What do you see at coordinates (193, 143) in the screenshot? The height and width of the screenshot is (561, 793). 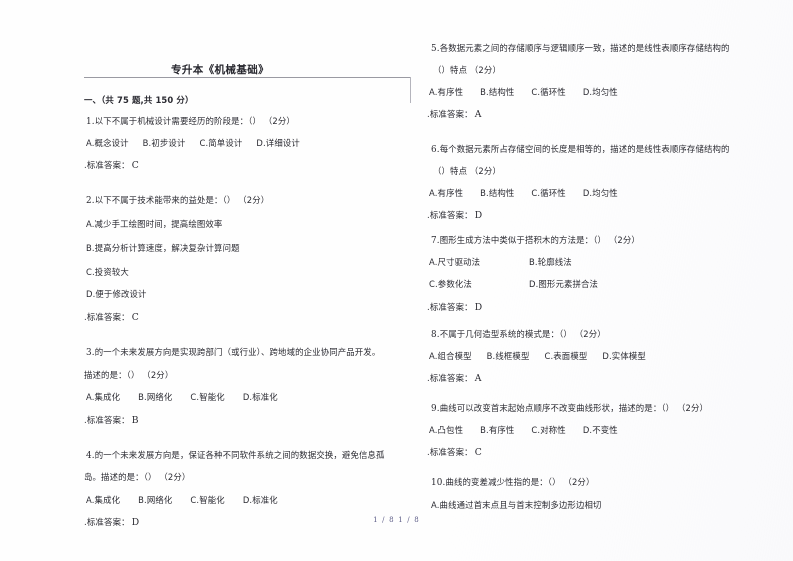 I see `option-row-q1: A.概念设计 B.初步设计 C.简单设计 D.详细设计` at bounding box center [193, 143].